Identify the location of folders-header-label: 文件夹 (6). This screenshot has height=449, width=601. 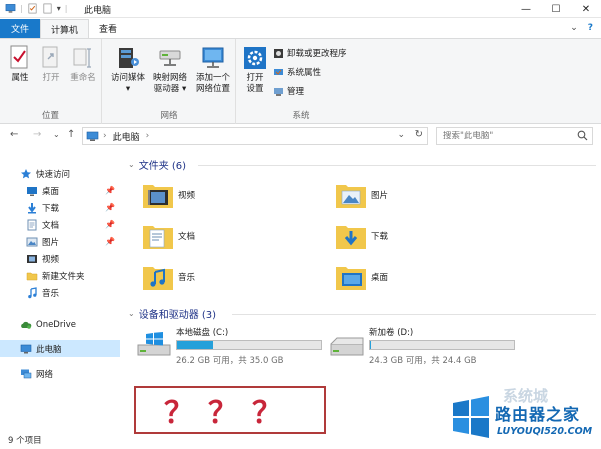
(162, 166).